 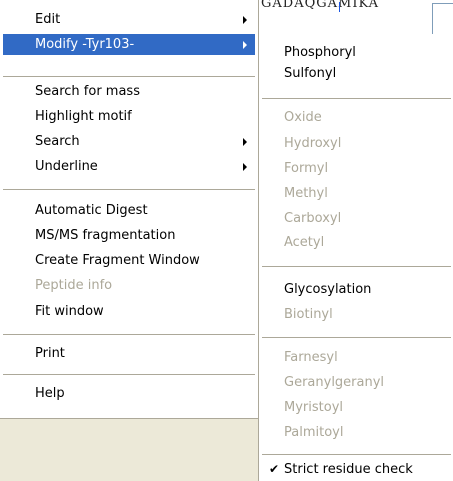 I want to click on submenu-item-strict-residue-check: ✔ Strict residue check, so click(x=356, y=469).